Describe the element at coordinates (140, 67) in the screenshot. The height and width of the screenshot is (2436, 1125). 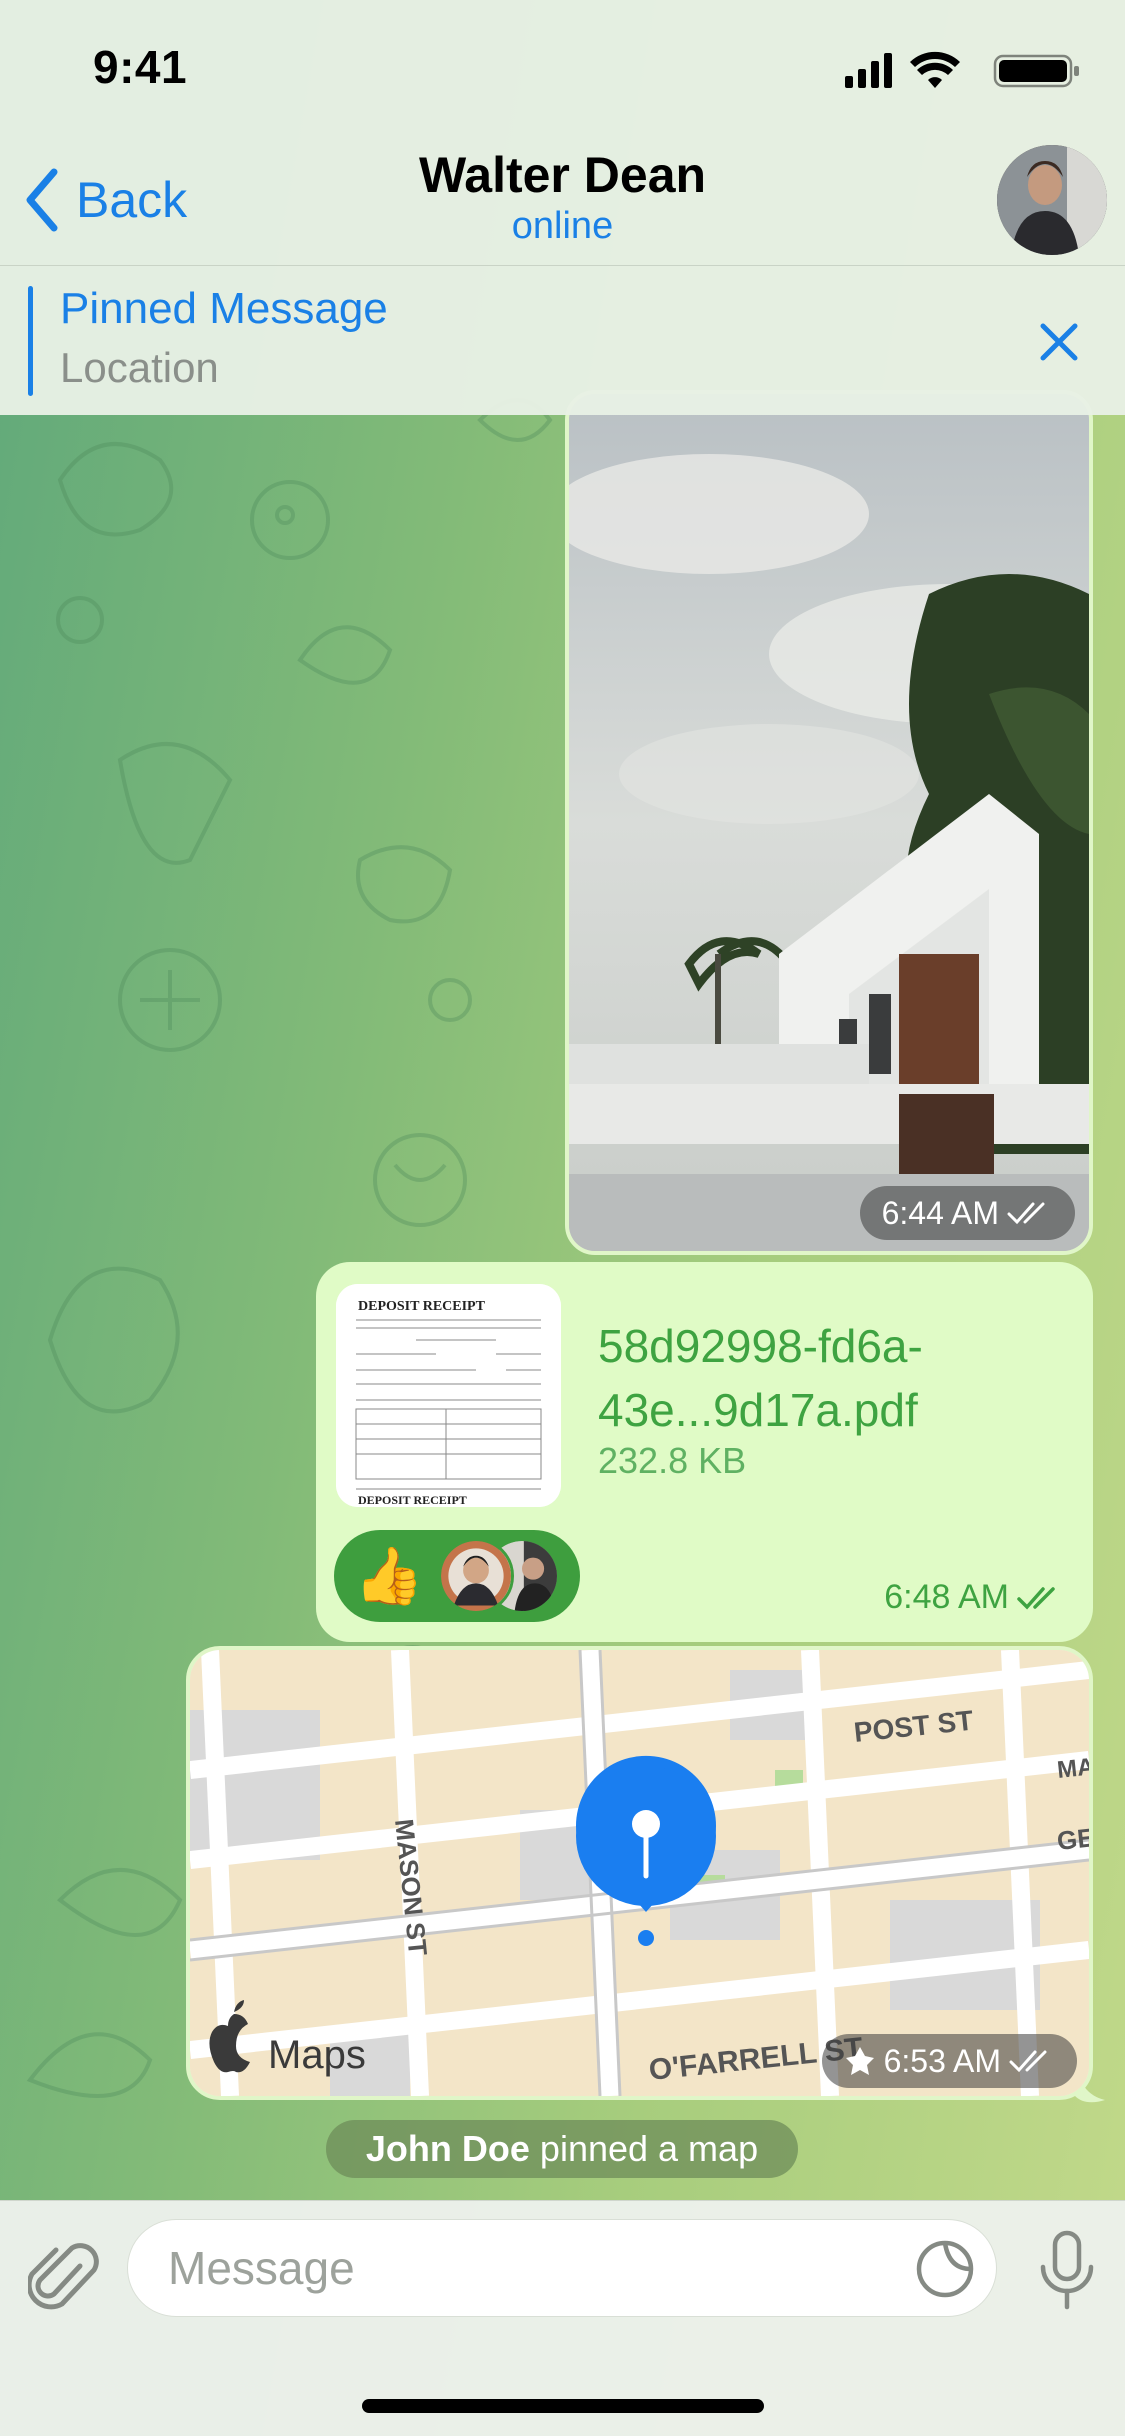
I see `status-time: 9:41` at that location.